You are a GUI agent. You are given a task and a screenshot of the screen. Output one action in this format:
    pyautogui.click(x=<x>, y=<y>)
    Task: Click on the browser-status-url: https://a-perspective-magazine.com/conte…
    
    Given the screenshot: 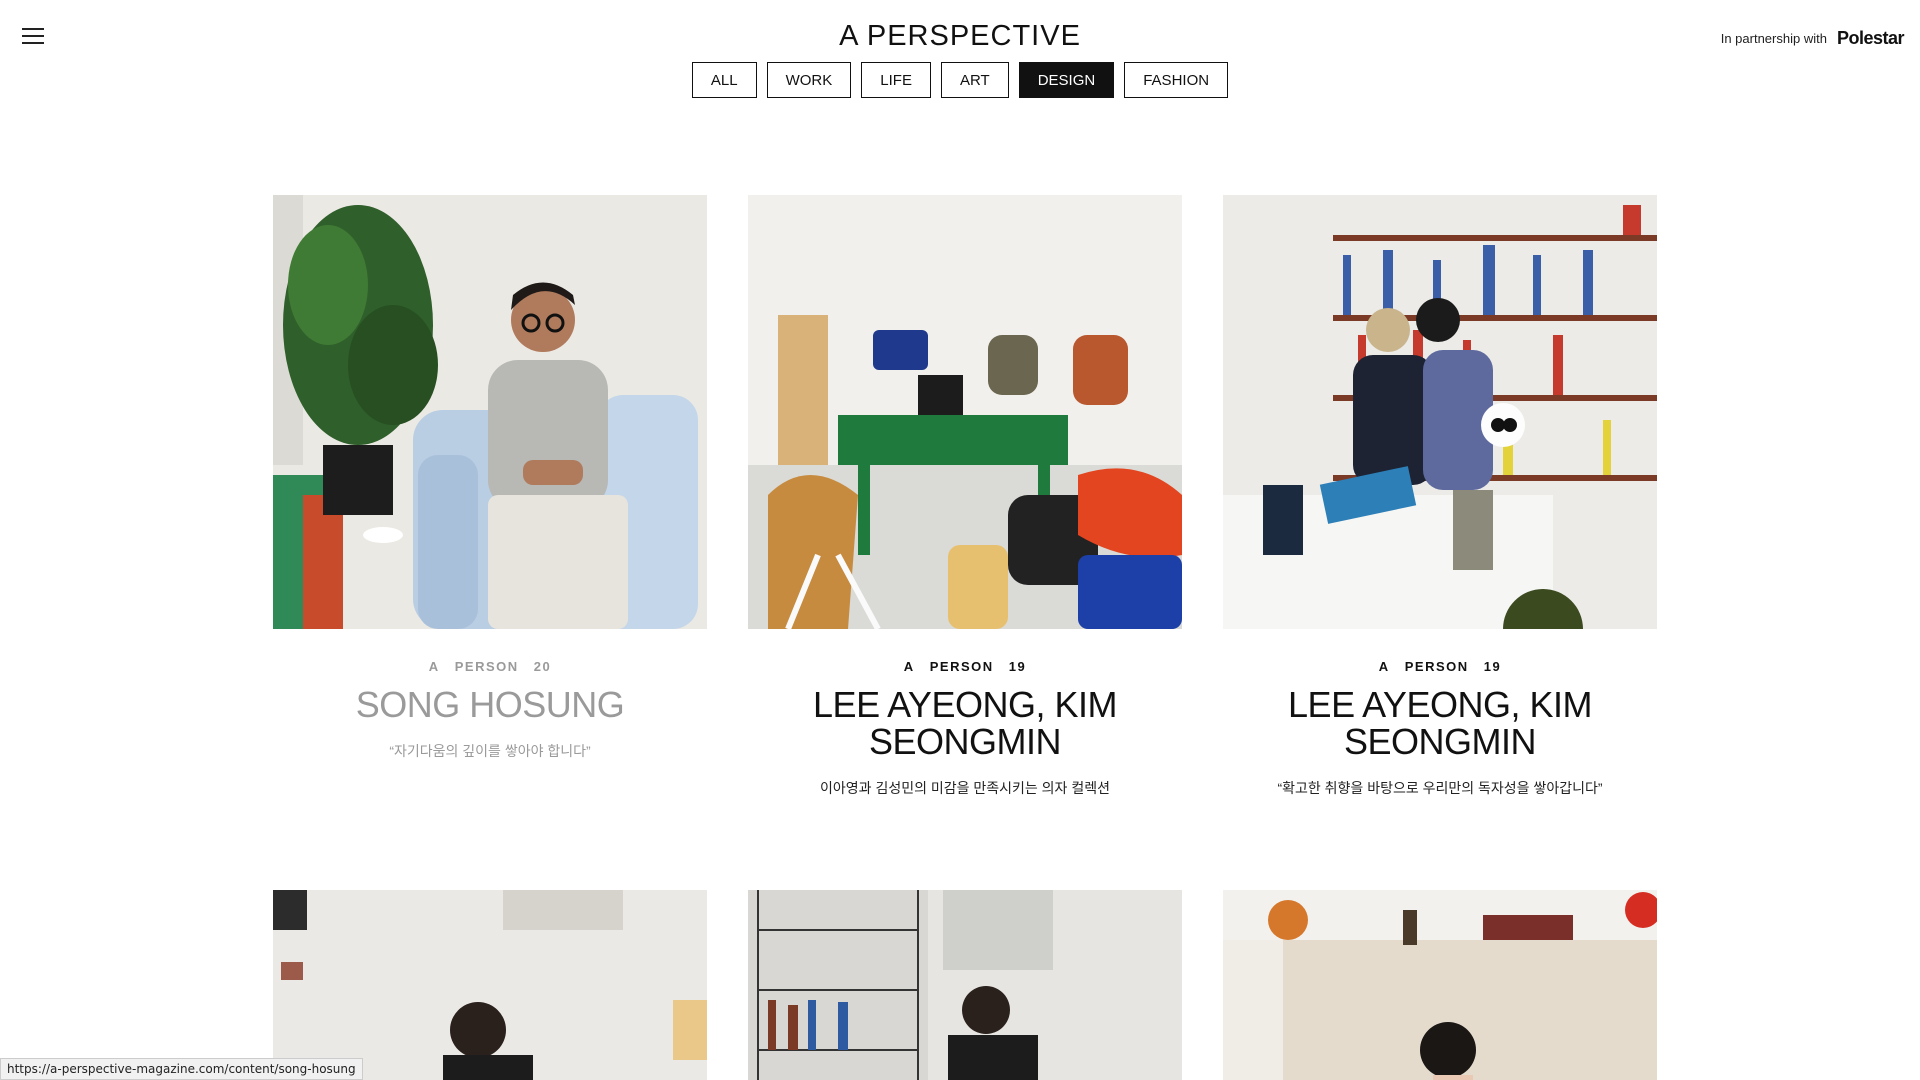 What is the action you would take?
    pyautogui.click(x=181, y=1069)
    